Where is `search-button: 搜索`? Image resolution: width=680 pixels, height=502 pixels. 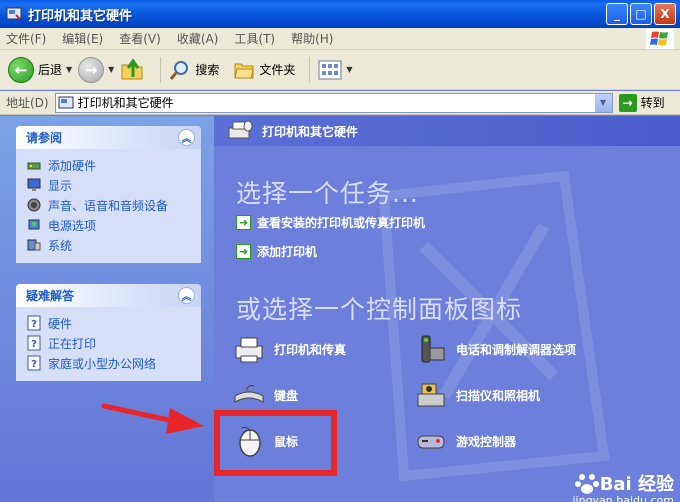
search-button: 搜索 is located at coordinates (194, 70).